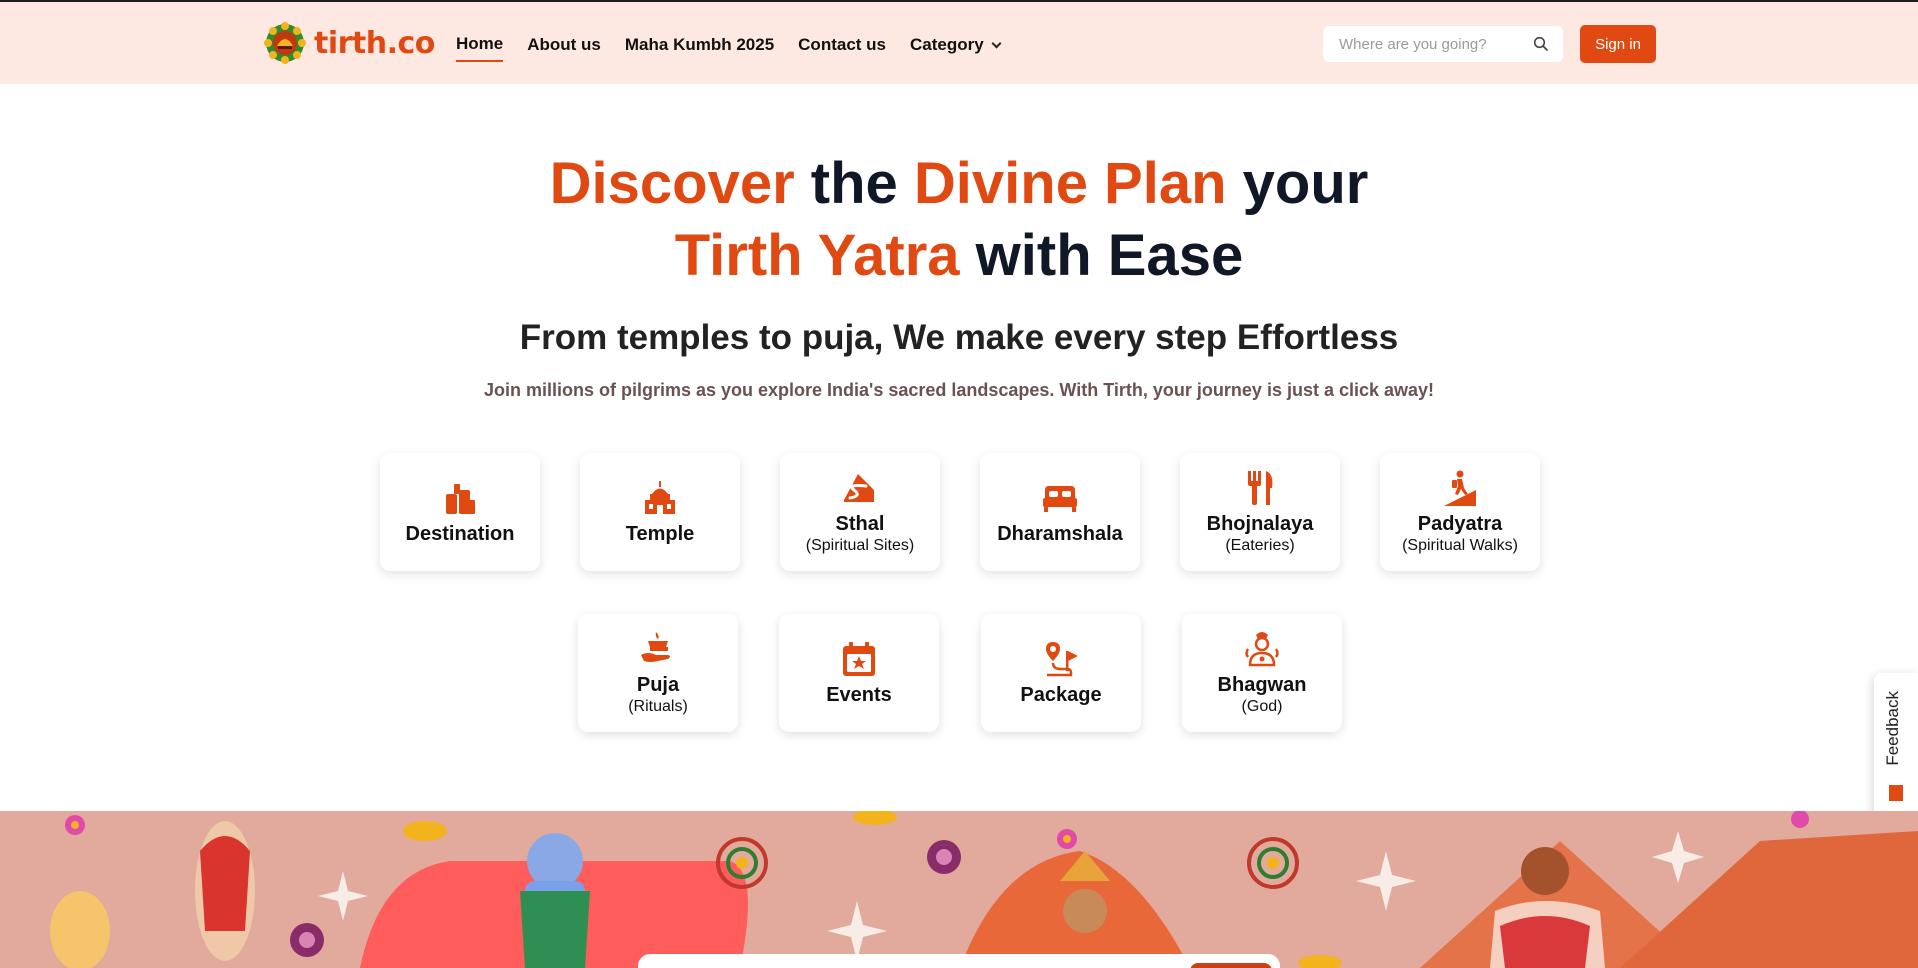  Describe the element at coordinates (460, 534) in the screenshot. I see `category-destination-label: Destination` at that location.